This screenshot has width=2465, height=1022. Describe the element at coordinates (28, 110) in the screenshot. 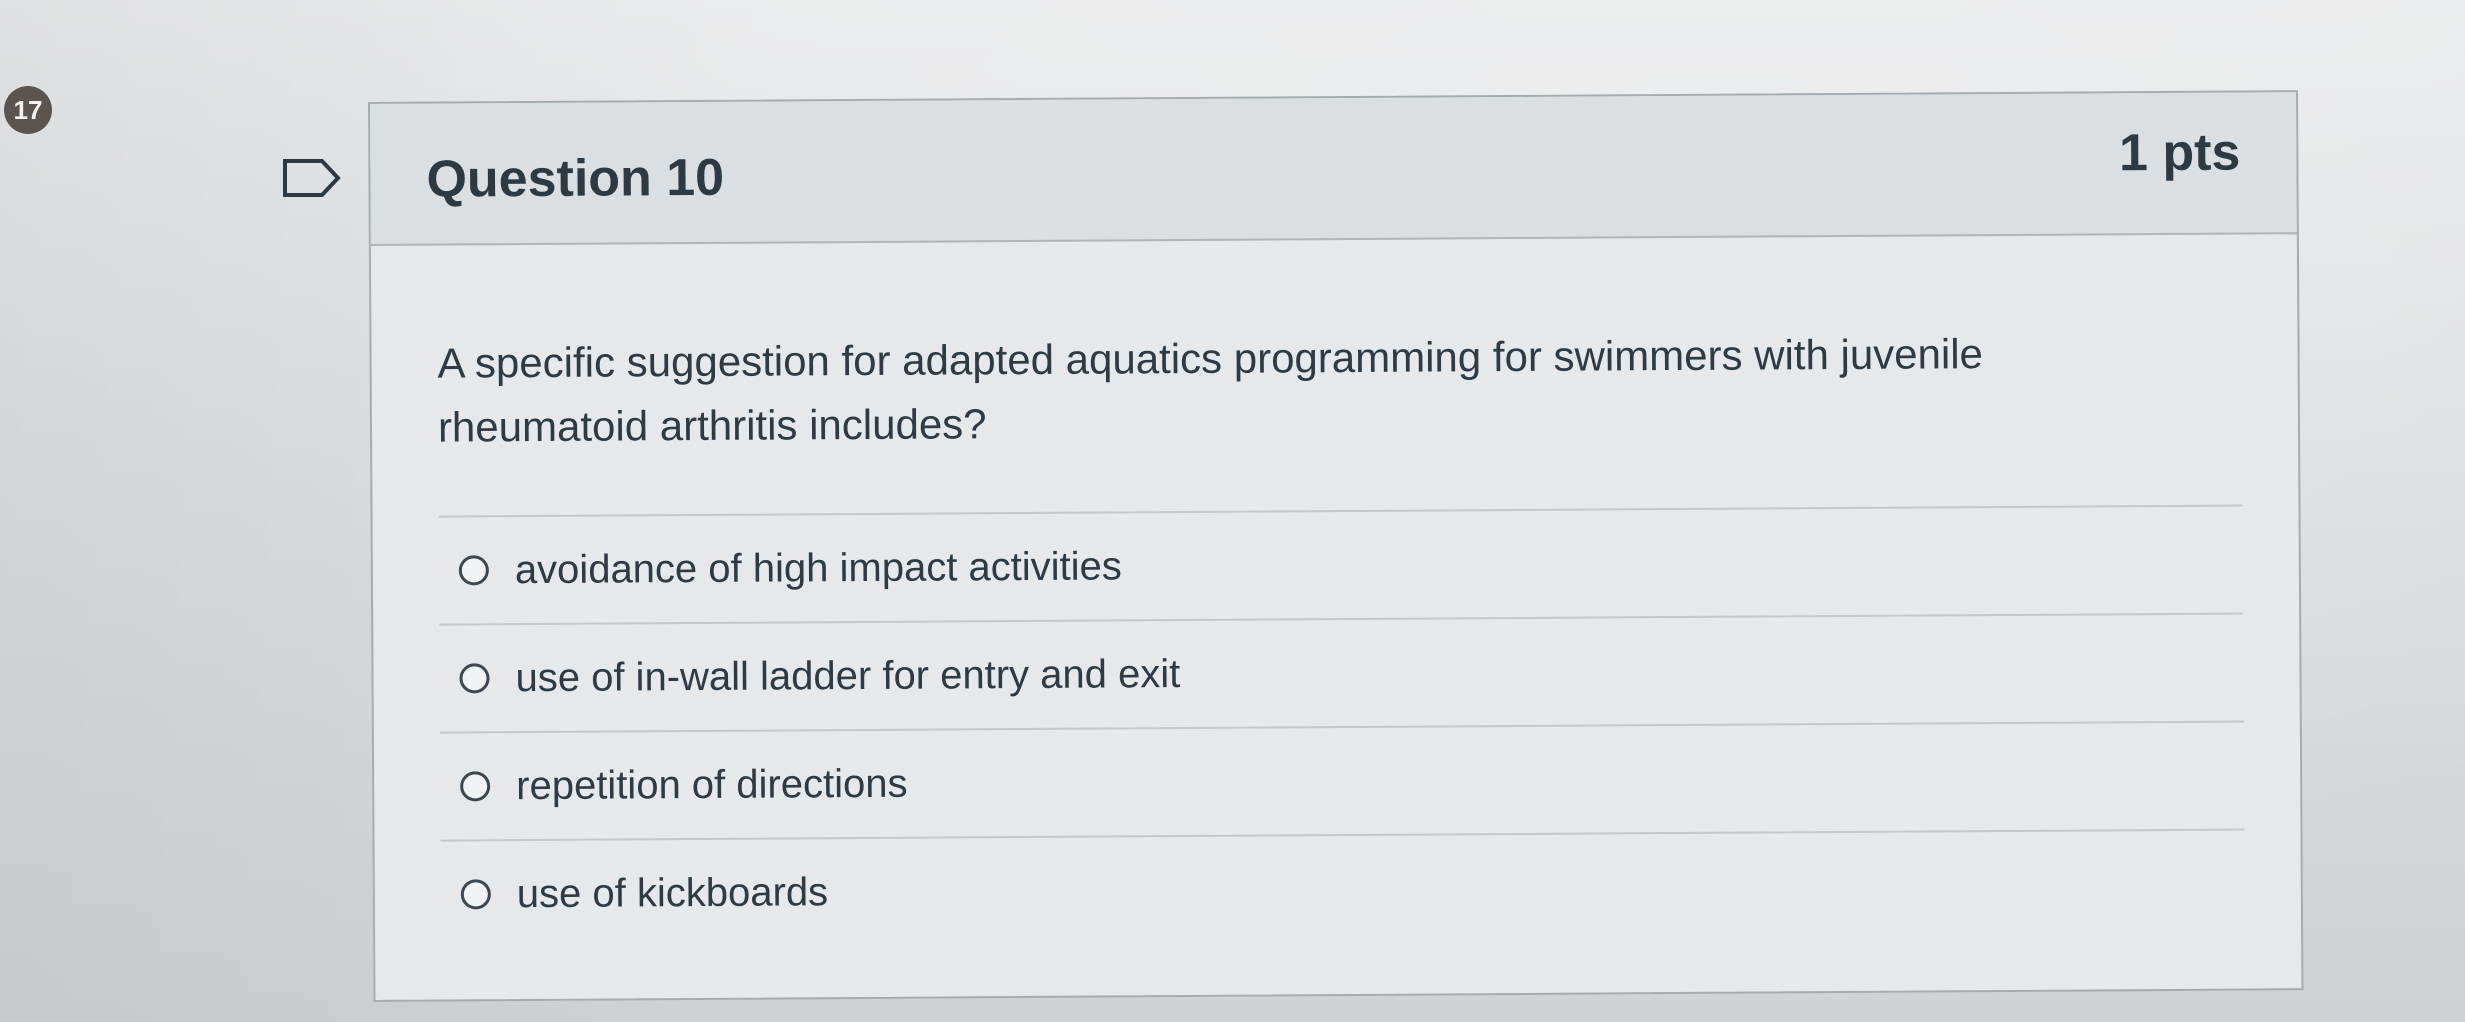

I see `question-count-badge: 17` at that location.